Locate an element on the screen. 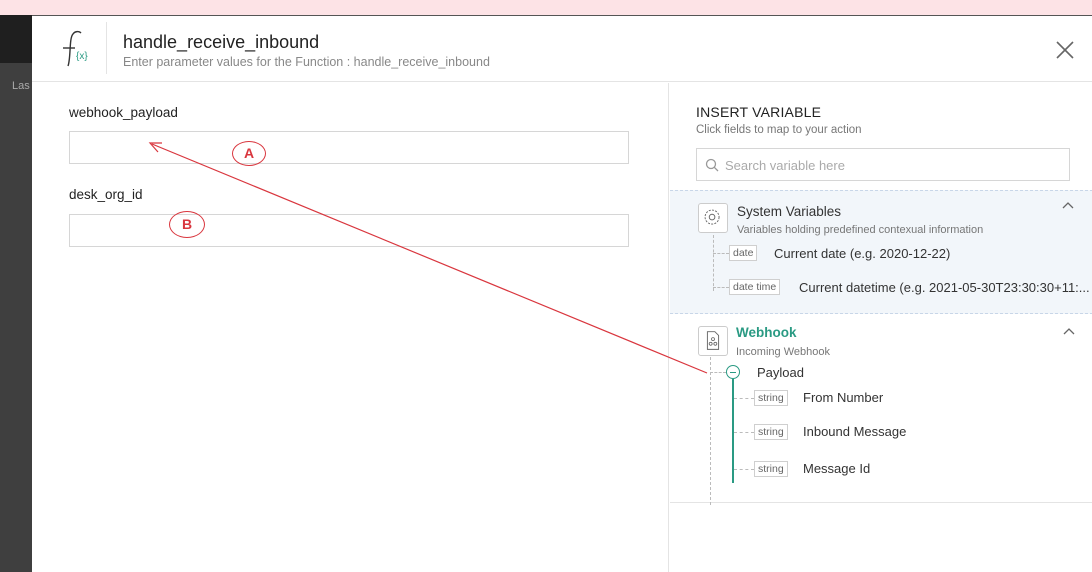 The width and height of the screenshot is (1092, 572). webhook-icon-box is located at coordinates (713, 341).